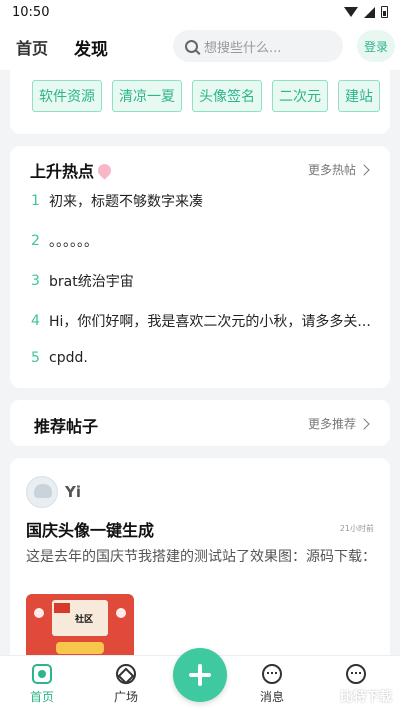  I want to click on search-icon, so click(191, 46).